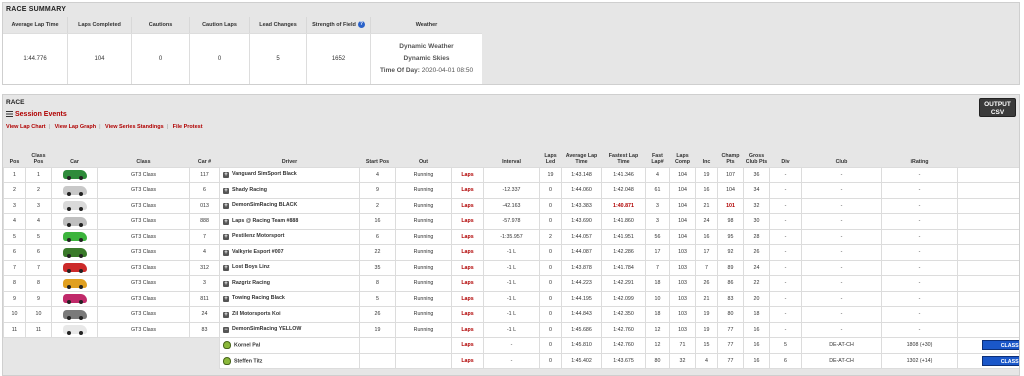 The height and width of the screenshot is (376, 1024). What do you see at coordinates (38, 205) in the screenshot?
I see `class-pos-cell: 3` at bounding box center [38, 205].